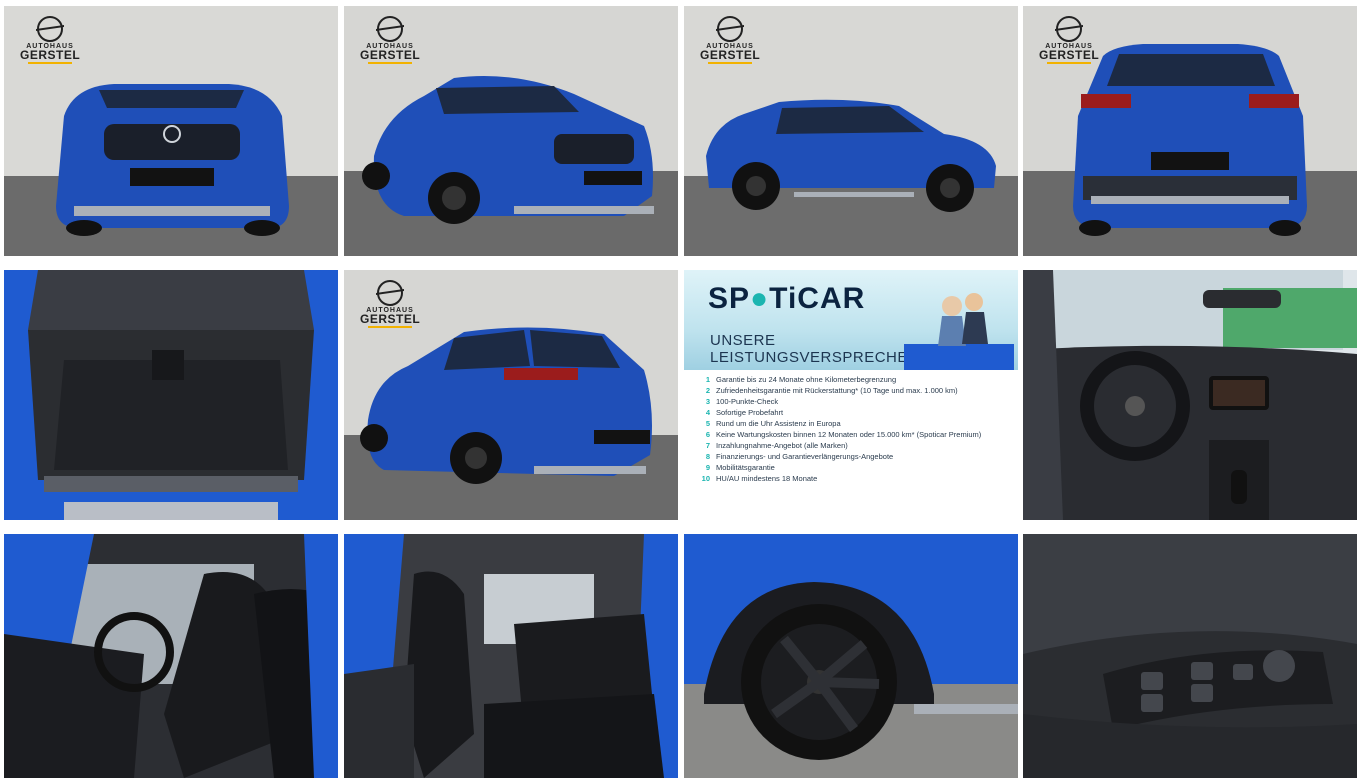 This screenshot has height=778, width=1363. I want to click on gallery-tile-rear-seats, so click(511, 656).